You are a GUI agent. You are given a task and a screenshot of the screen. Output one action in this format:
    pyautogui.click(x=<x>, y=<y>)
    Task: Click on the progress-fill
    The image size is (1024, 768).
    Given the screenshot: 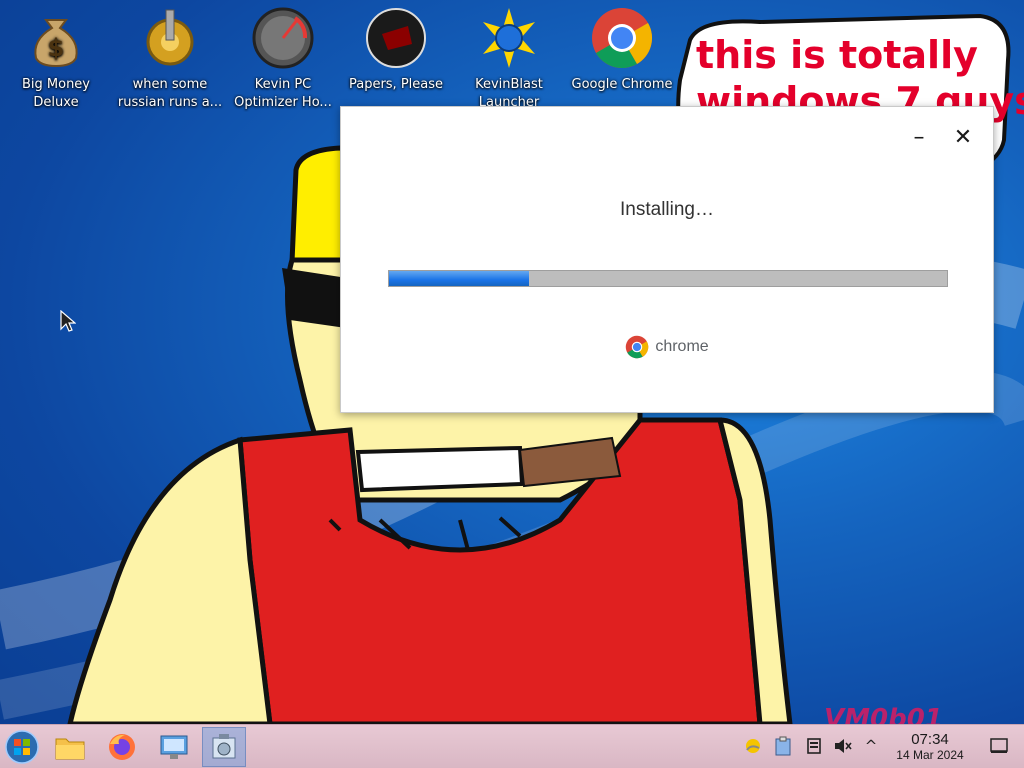 What is the action you would take?
    pyautogui.click(x=459, y=278)
    